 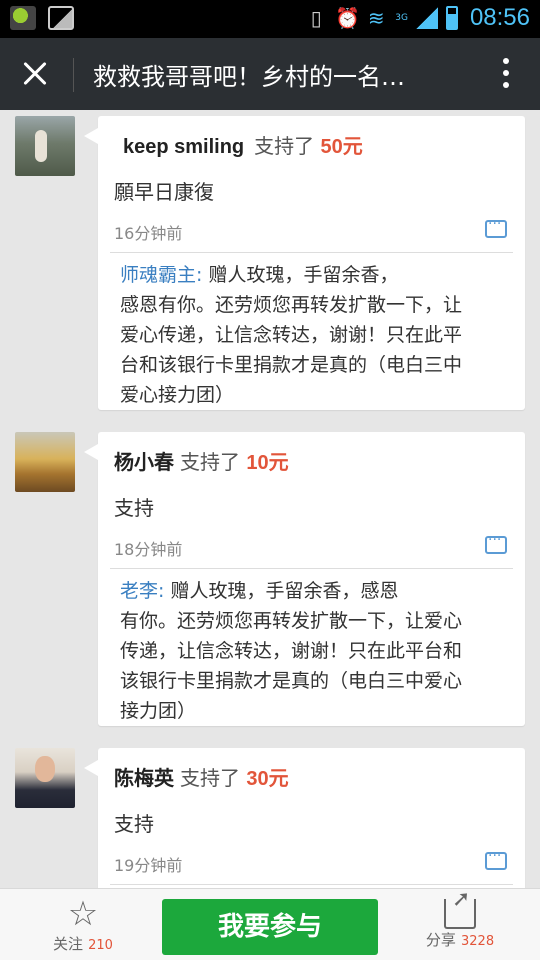 What do you see at coordinates (440, 940) in the screenshot?
I see `share-label: 分享` at bounding box center [440, 940].